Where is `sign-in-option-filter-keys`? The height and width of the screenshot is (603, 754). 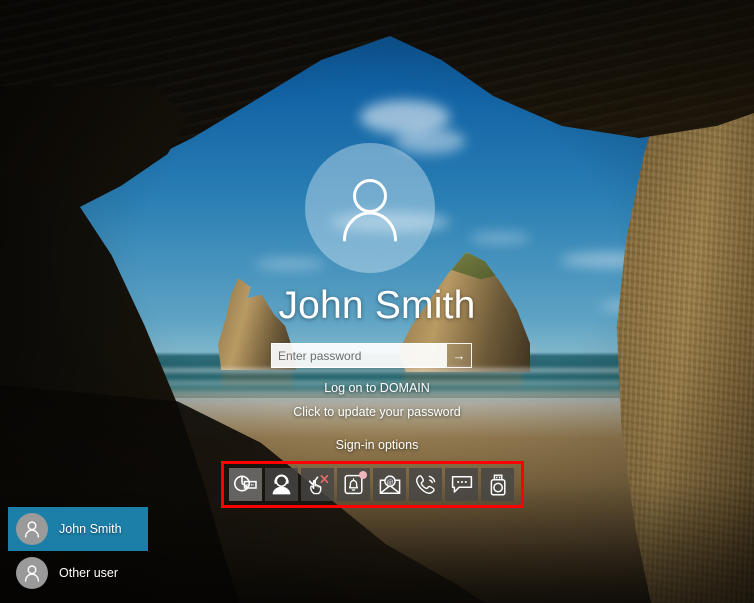
sign-in-option-filter-keys is located at coordinates (317, 484).